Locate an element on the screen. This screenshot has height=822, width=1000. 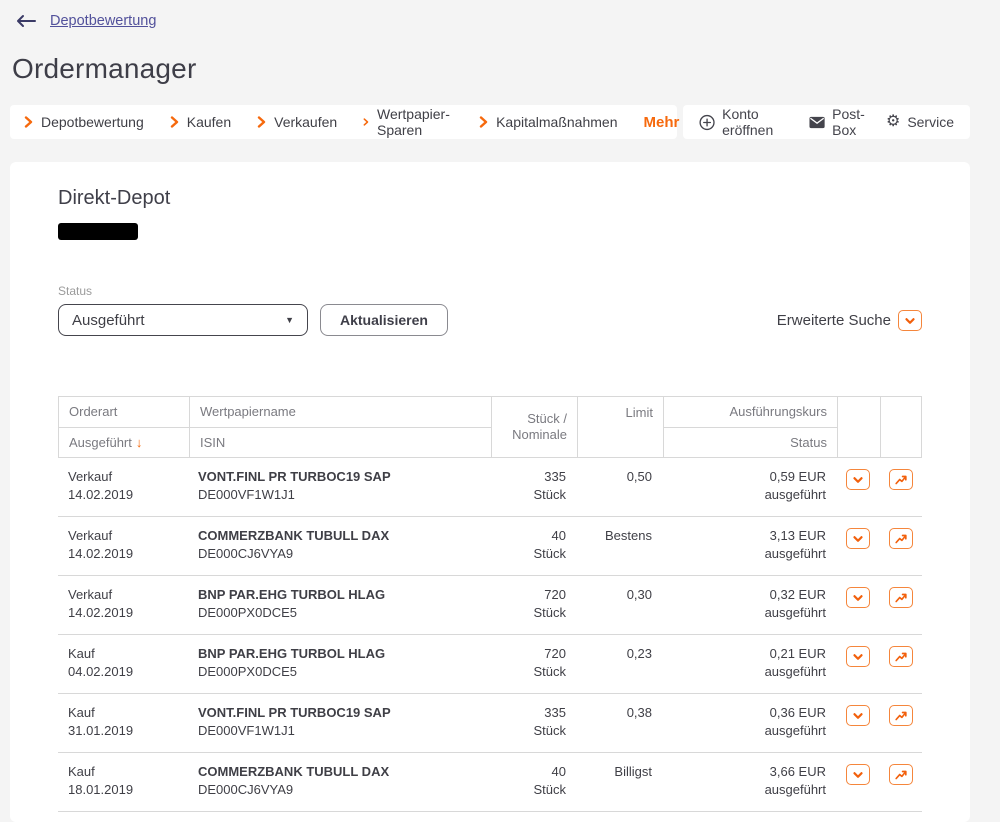
limit-cell: 0,30 is located at coordinates (639, 594).